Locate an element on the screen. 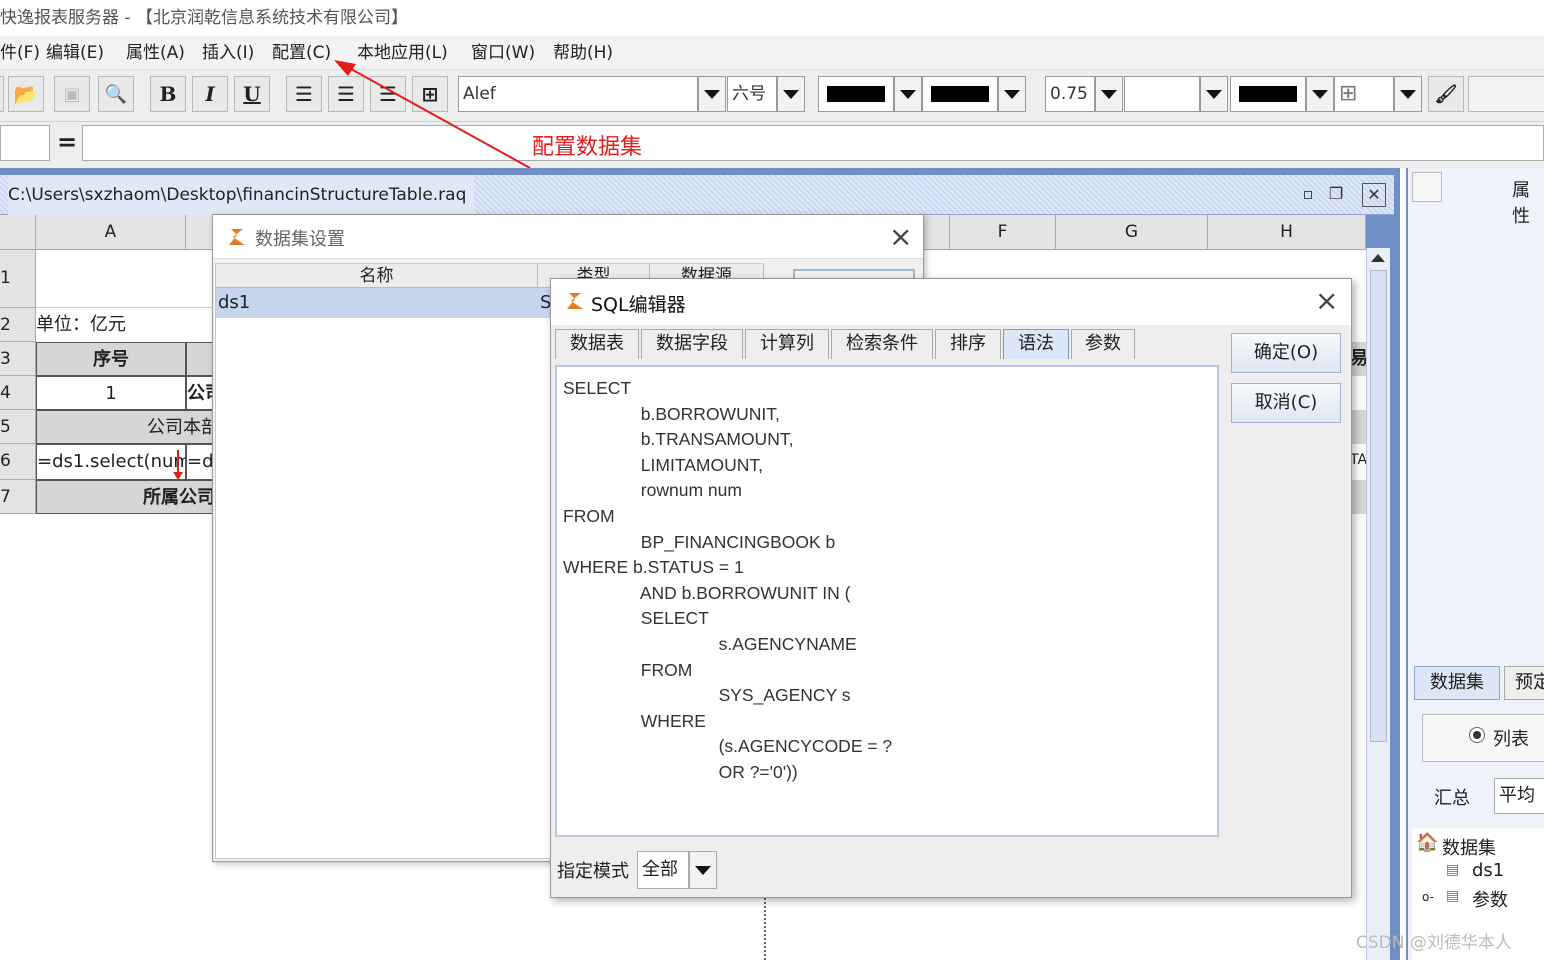 The width and height of the screenshot is (1544, 960). align-left-icon: ☰ is located at coordinates (304, 94).